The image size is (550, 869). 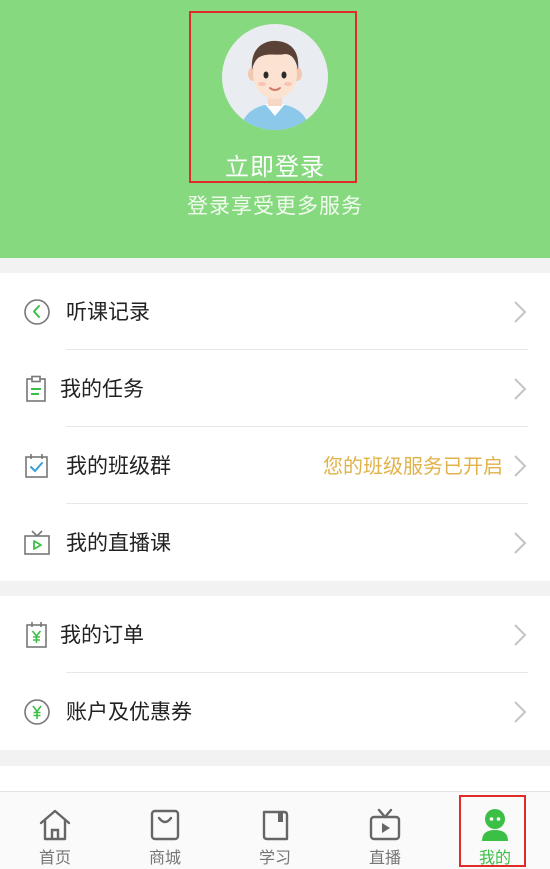 What do you see at coordinates (118, 466) in the screenshot?
I see `menu-item-label: 我的班级群` at bounding box center [118, 466].